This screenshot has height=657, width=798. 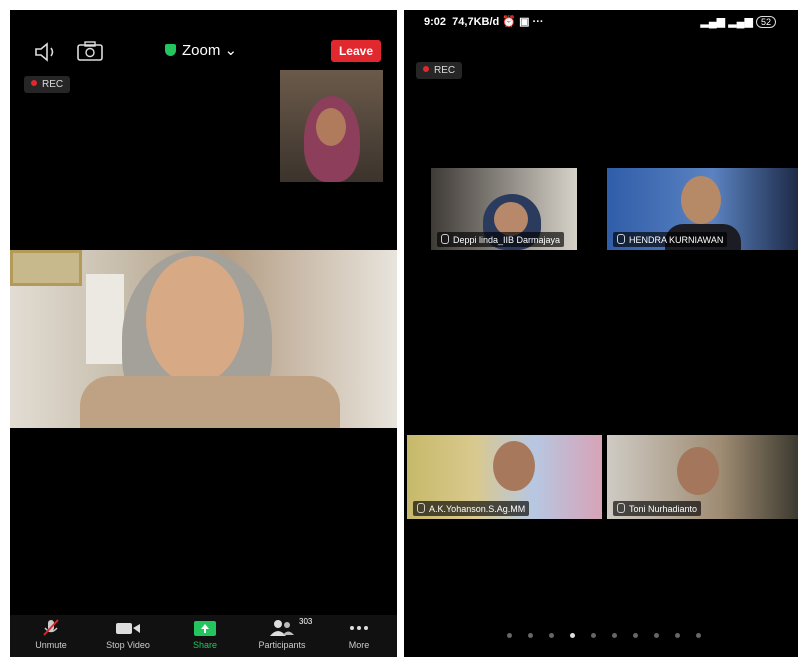 What do you see at coordinates (507, 240) in the screenshot?
I see `participant-name: Deppi linda_IIB Darmajaya` at bounding box center [507, 240].